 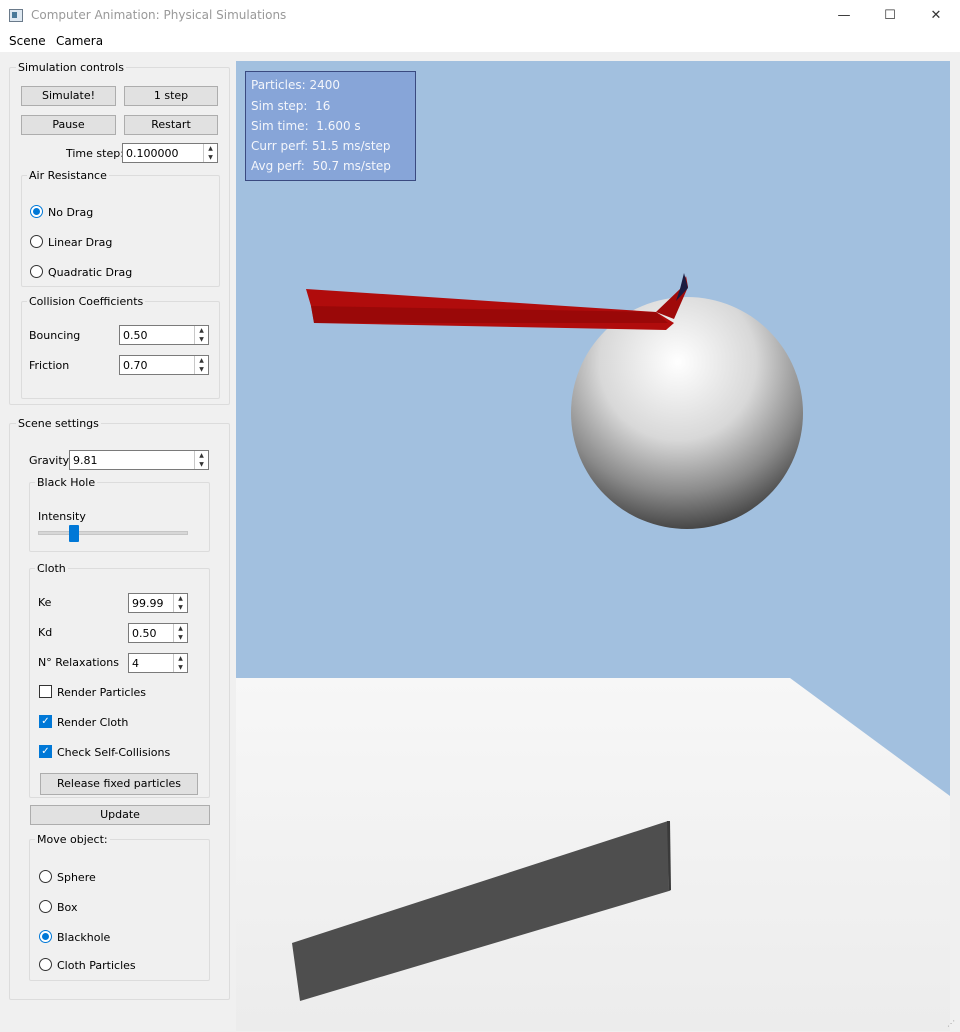 What do you see at coordinates (27, 41) in the screenshot?
I see `menu-scene: Scene` at bounding box center [27, 41].